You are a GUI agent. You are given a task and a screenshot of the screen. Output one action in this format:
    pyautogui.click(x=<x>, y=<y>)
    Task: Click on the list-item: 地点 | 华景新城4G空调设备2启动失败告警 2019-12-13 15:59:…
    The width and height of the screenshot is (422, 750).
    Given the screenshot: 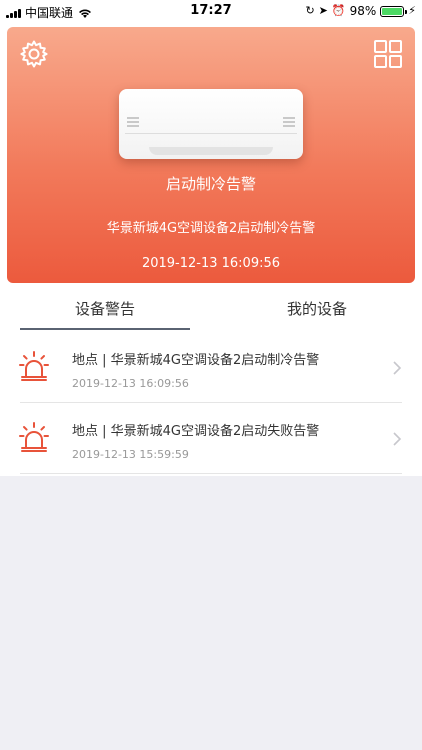 What is the action you would take?
    pyautogui.click(x=211, y=438)
    